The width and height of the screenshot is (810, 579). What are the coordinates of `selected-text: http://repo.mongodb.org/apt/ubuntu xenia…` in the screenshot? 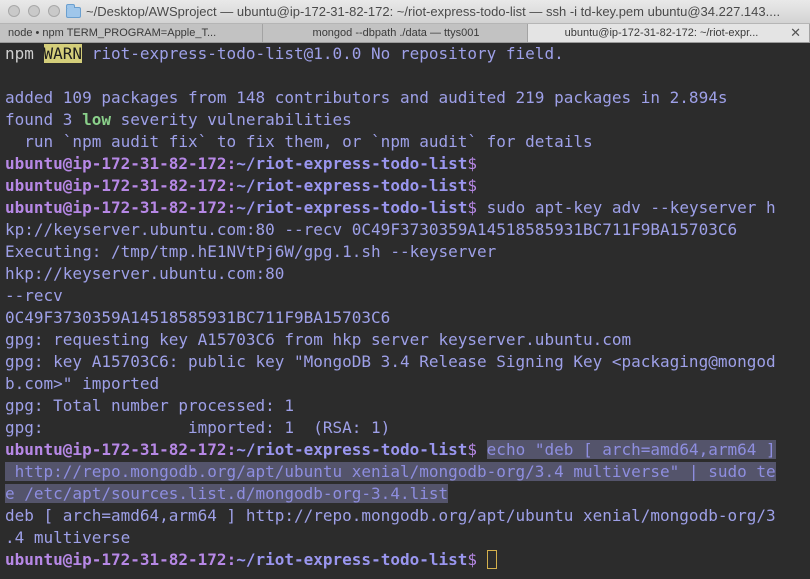 It's located at (390, 471).